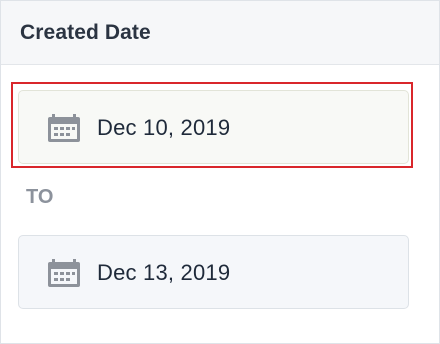  What do you see at coordinates (85, 32) in the screenshot?
I see `filter-title: Created Date` at bounding box center [85, 32].